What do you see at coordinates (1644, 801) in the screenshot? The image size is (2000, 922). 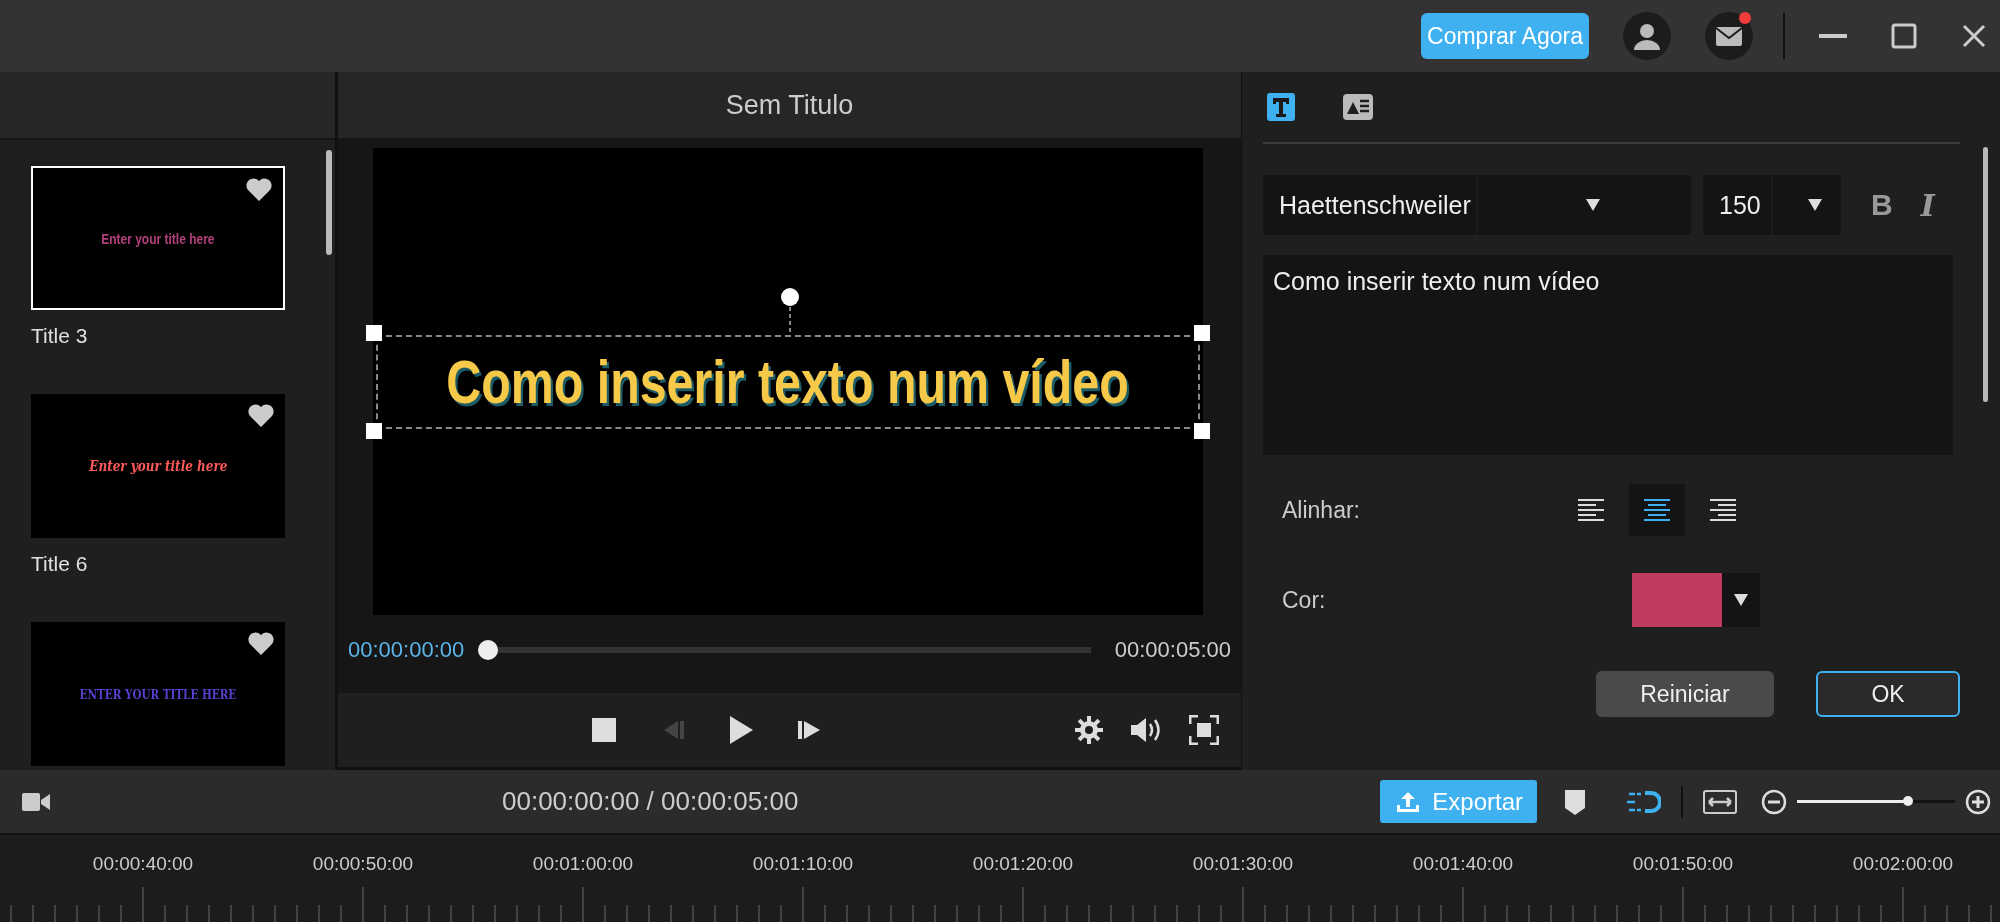 I see `magnet-icon` at bounding box center [1644, 801].